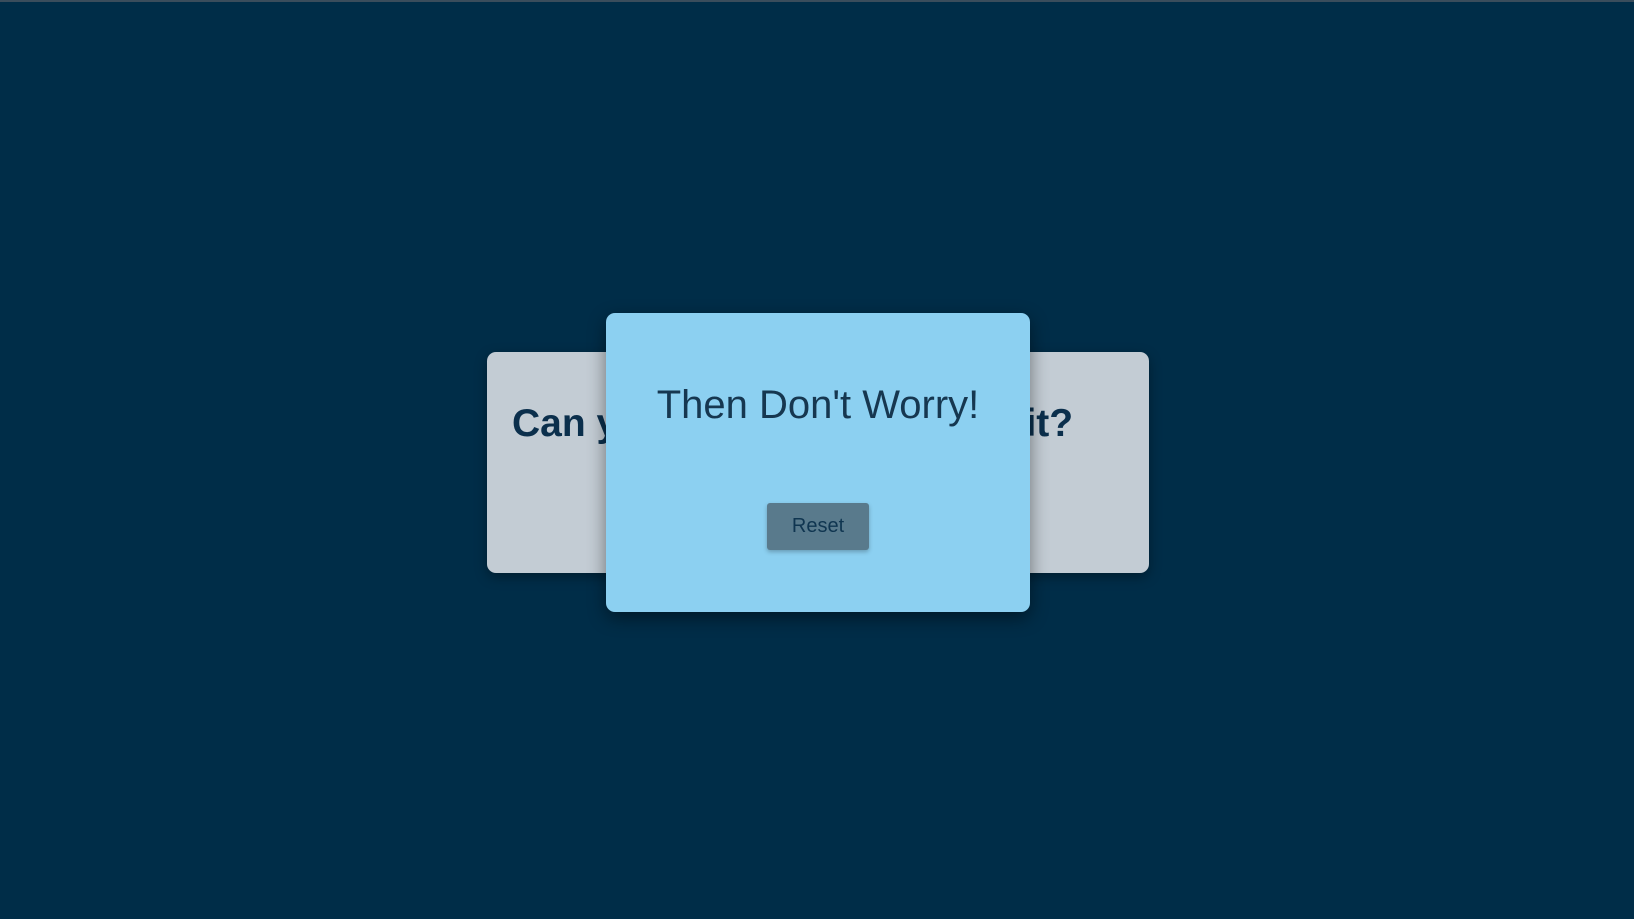 The image size is (1634, 919). What do you see at coordinates (818, 462) in the screenshot?
I see `answer-card: Then Don't Worry! Reset` at bounding box center [818, 462].